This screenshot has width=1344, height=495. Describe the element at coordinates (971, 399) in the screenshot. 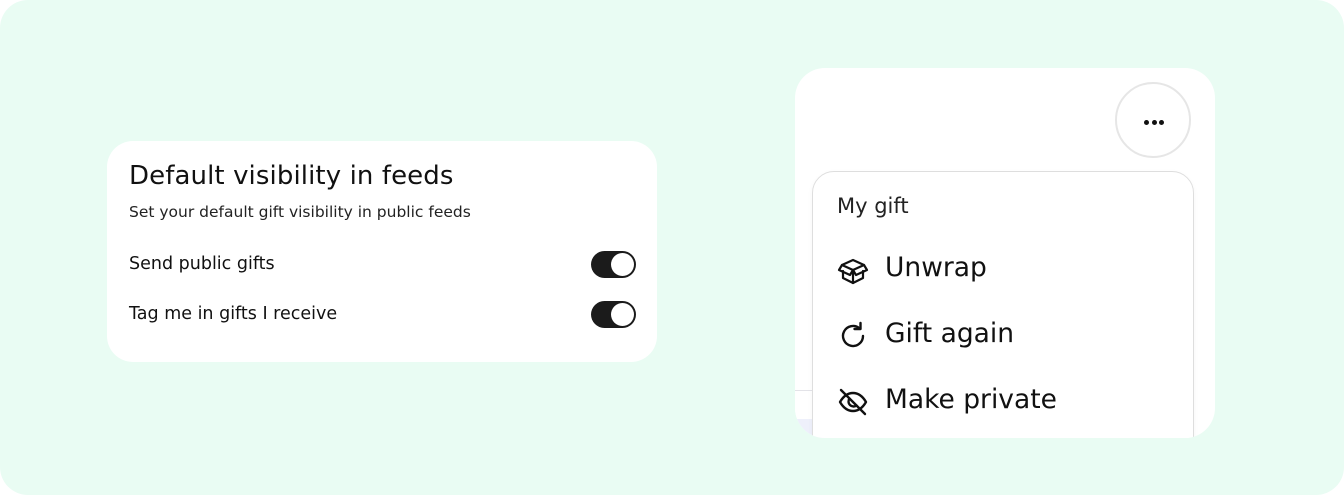

I see `menu-item-label: Make private` at that location.